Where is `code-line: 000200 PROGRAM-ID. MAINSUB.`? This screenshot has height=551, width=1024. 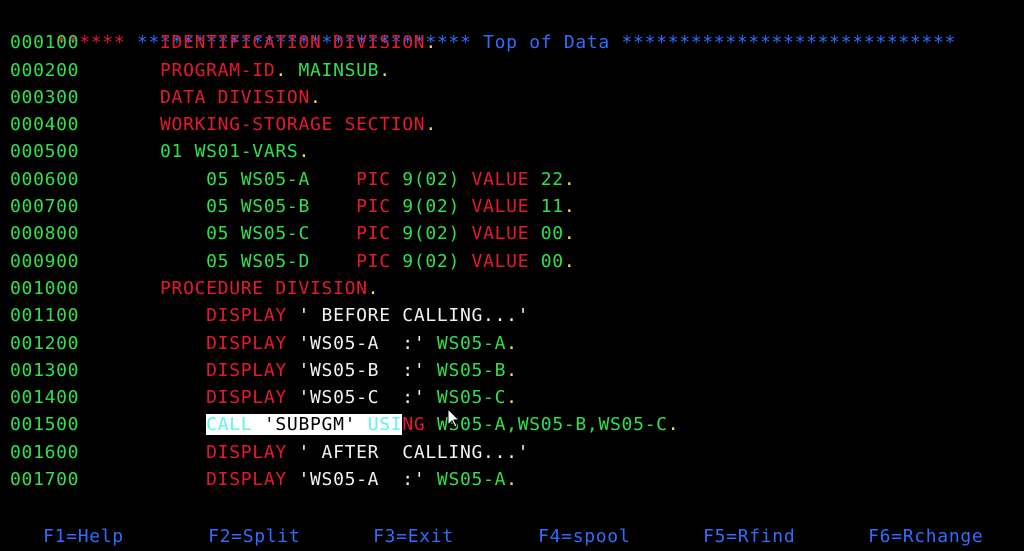
code-line: 000200 PROGRAM-ID. MAINSUB. is located at coordinates (515, 70).